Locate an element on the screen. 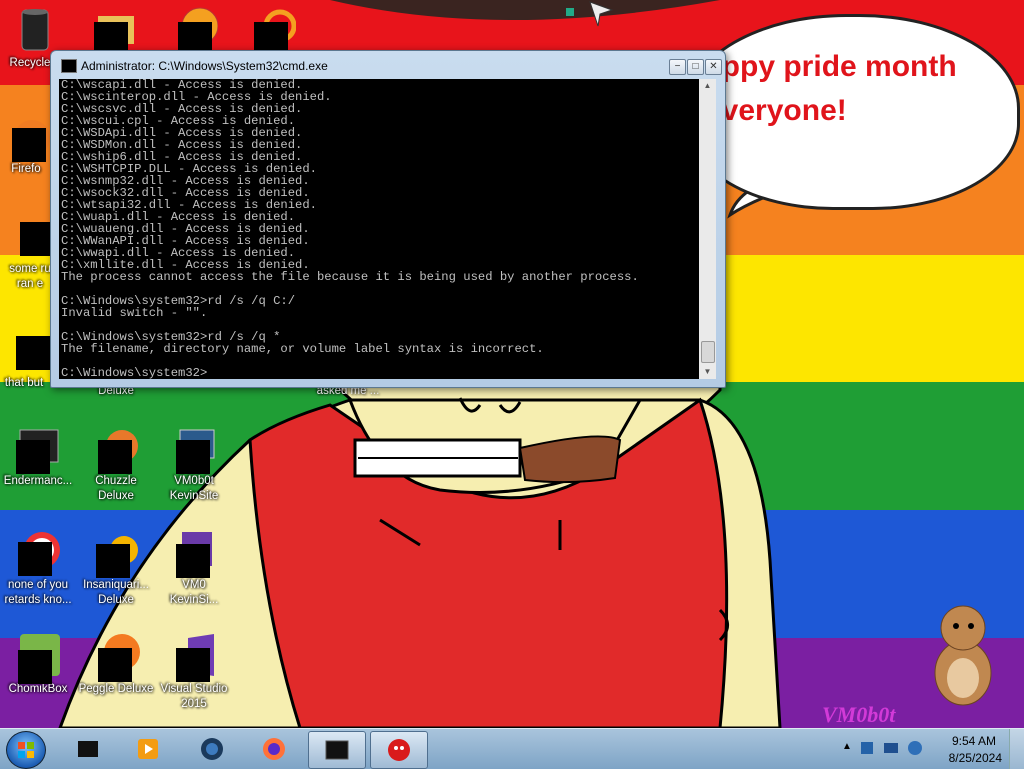 The image size is (1024, 773). desktop-icon-visual-studio: Visual Studio 2015 is located at coordinates (194, 672).